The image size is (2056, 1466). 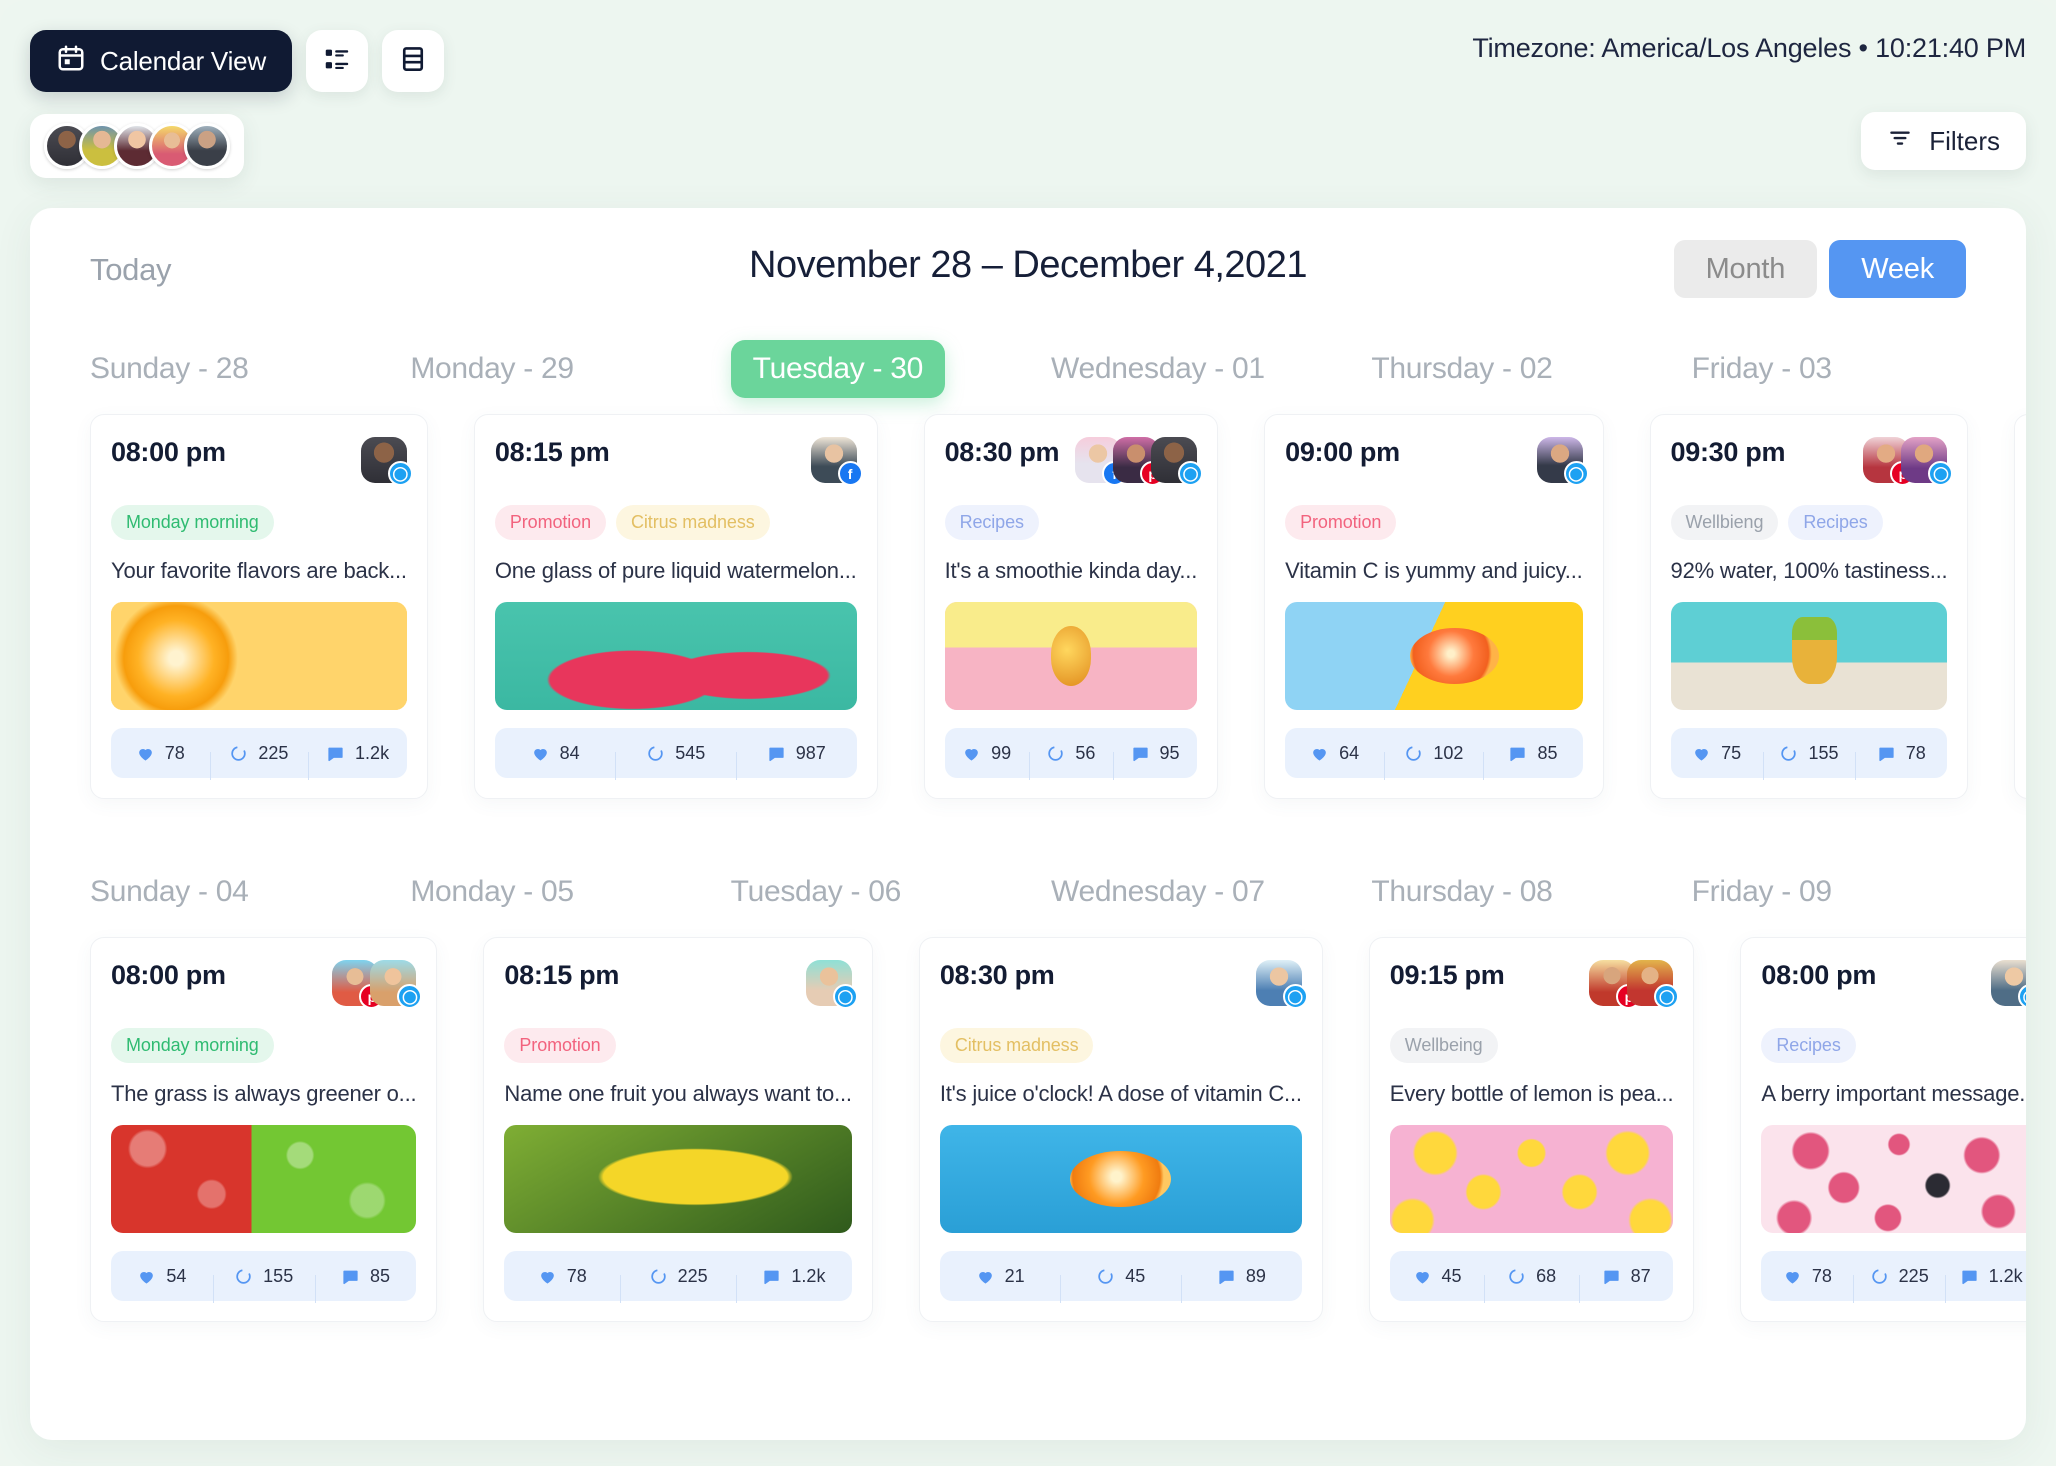 What do you see at coordinates (1443, 1045) in the screenshot?
I see `tag: Wellbeing` at bounding box center [1443, 1045].